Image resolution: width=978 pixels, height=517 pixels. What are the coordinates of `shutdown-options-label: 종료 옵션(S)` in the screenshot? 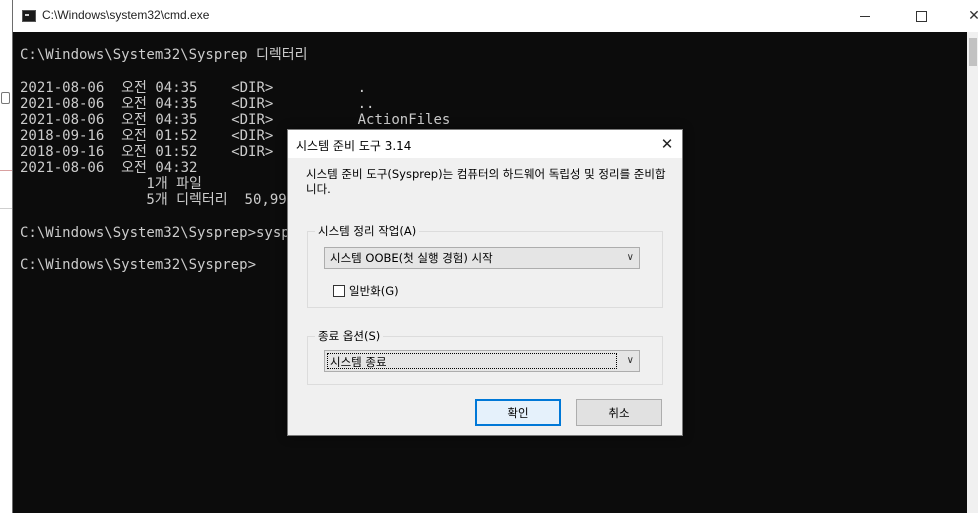 It's located at (349, 336).